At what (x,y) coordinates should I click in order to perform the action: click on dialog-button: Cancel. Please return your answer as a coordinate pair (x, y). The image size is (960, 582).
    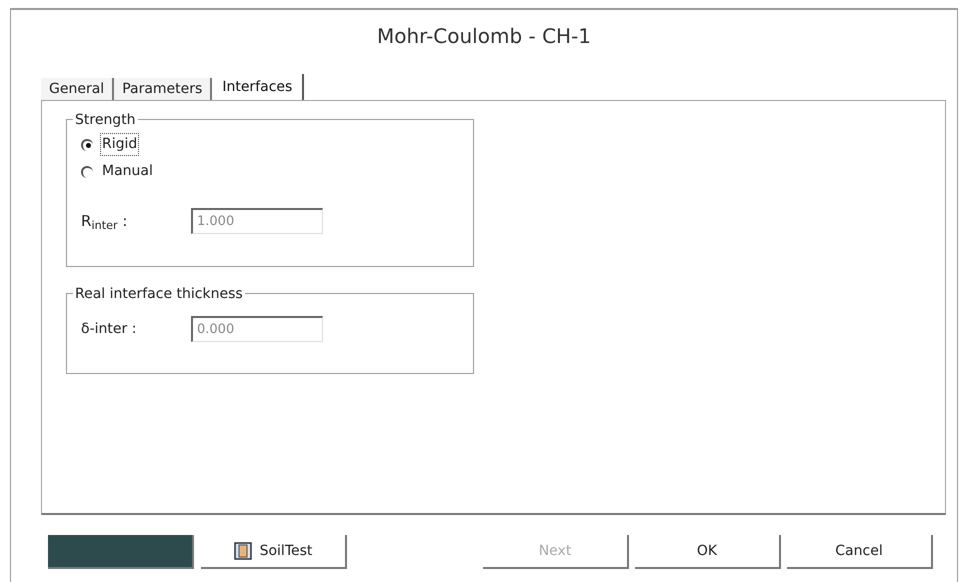
    Looking at the image, I should click on (860, 552).